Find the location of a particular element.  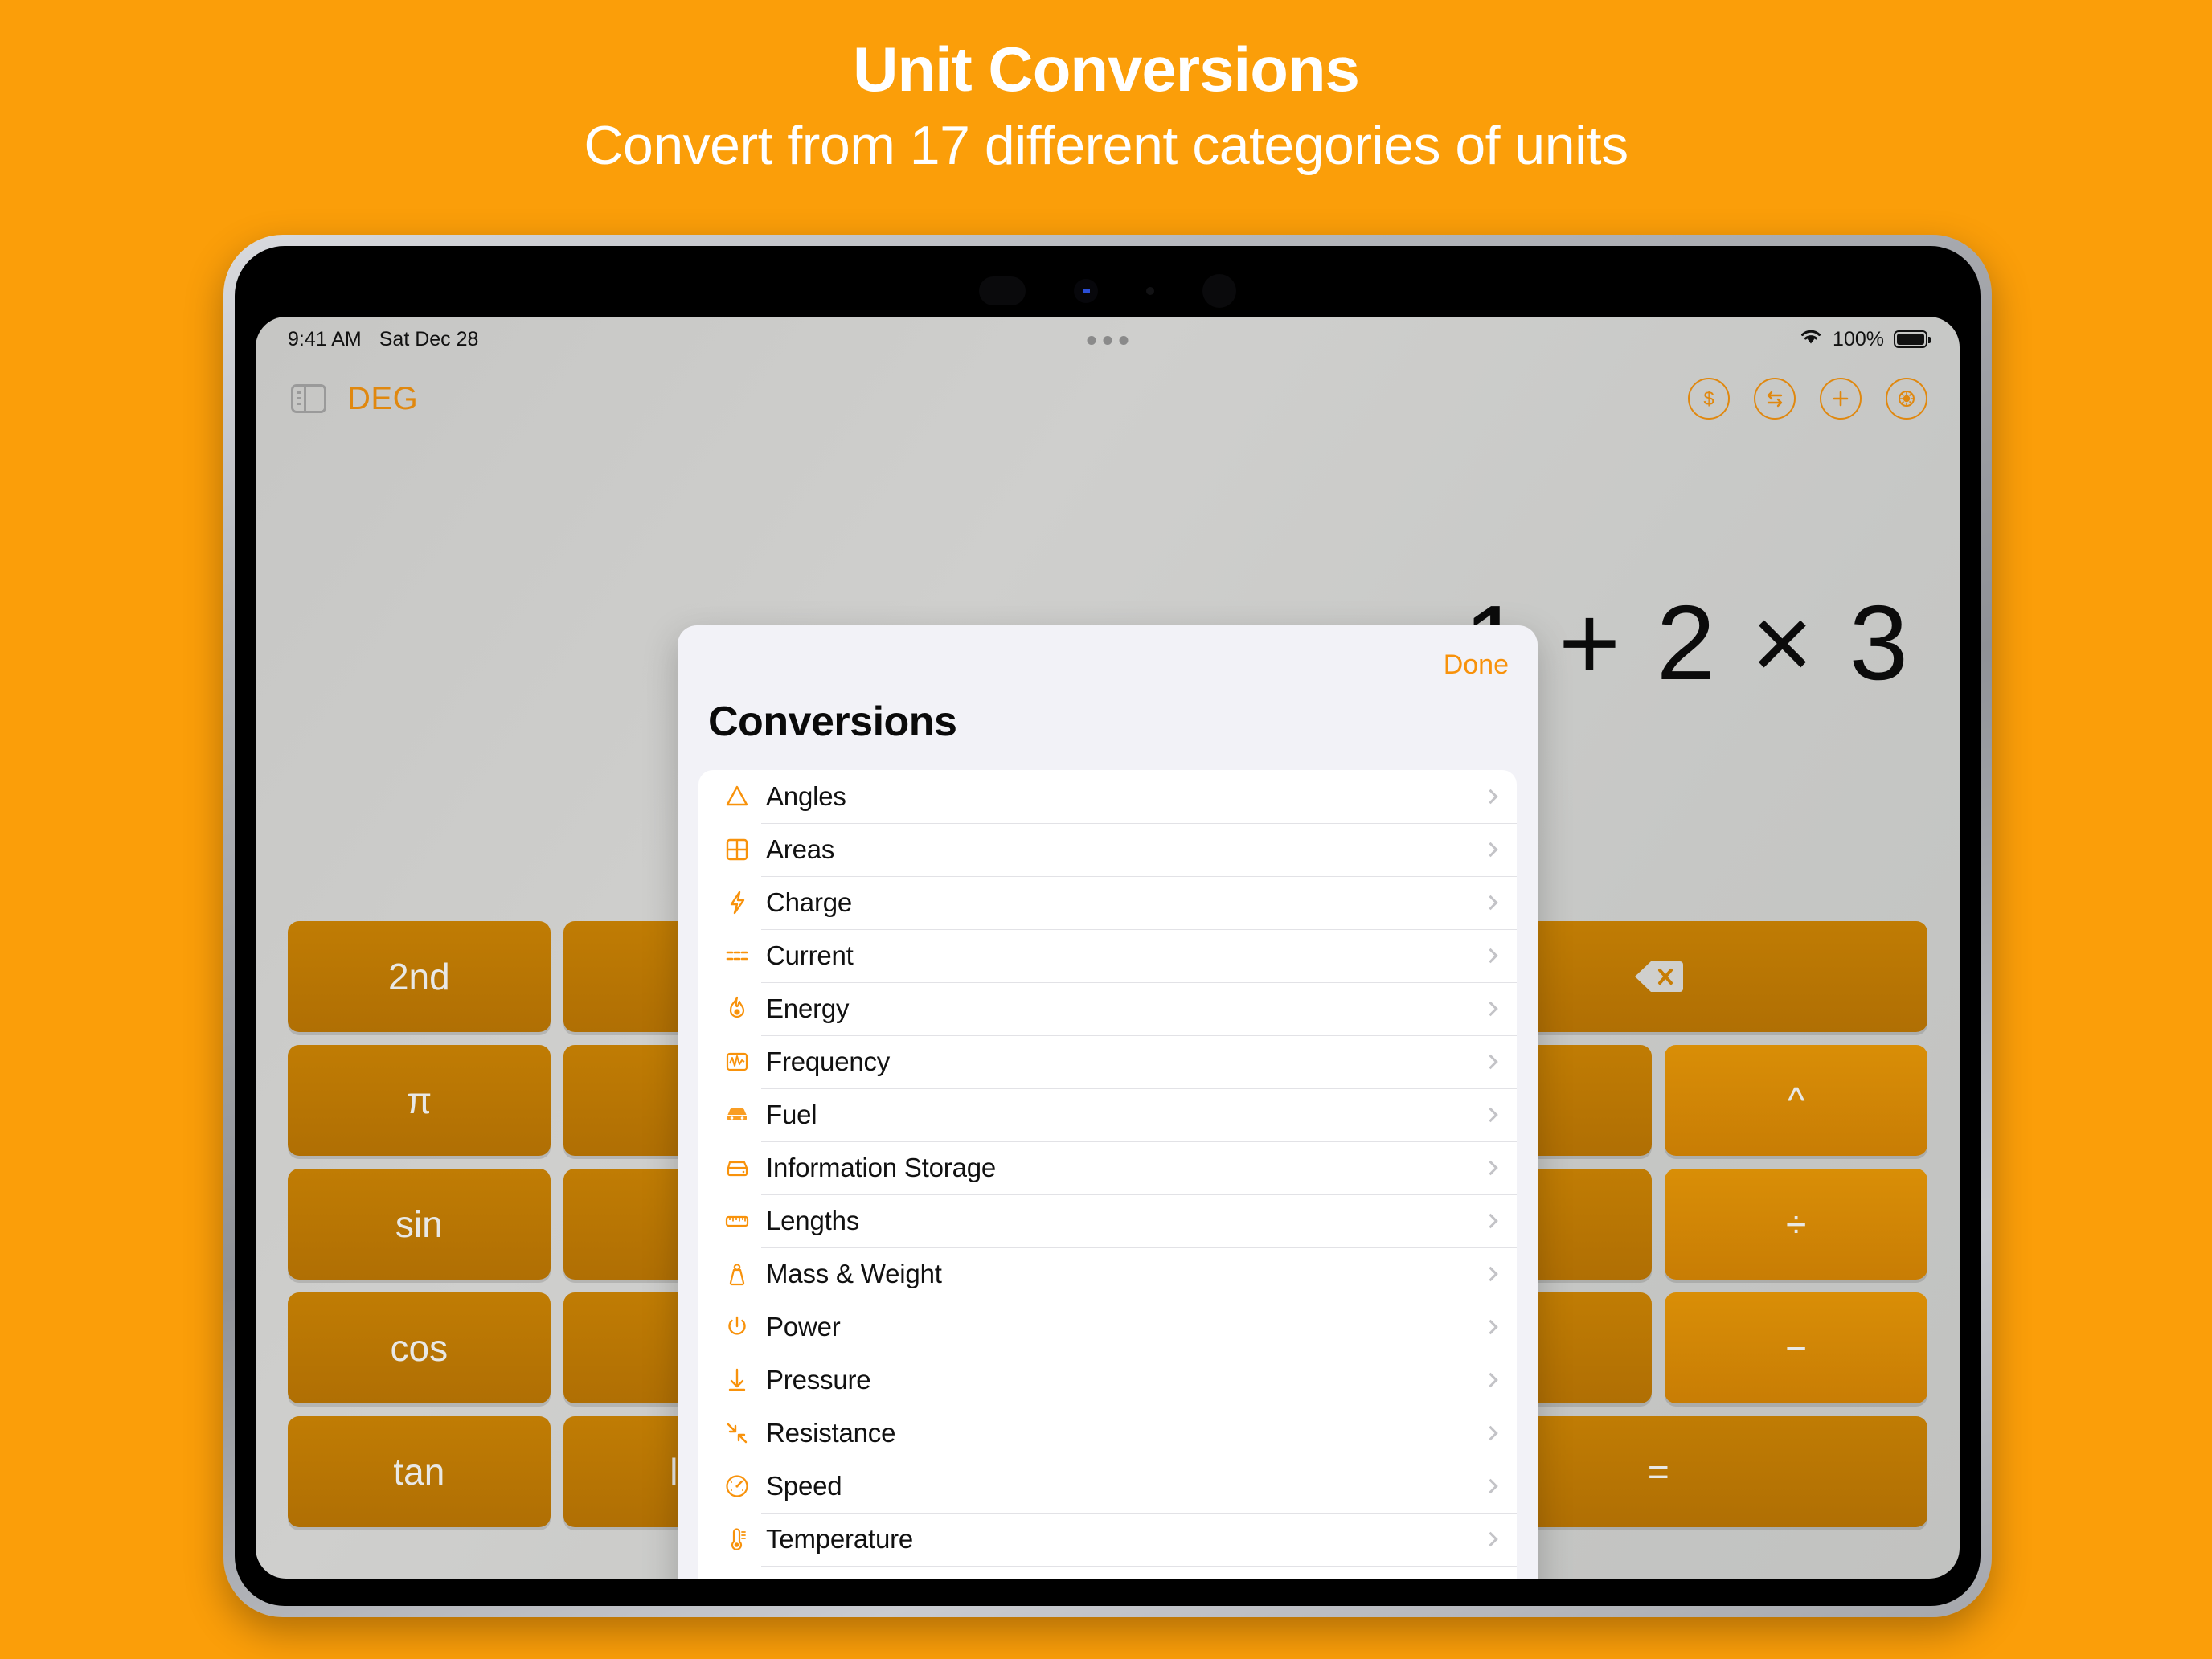

conversion-row-speed: Speed is located at coordinates (1107, 1486).